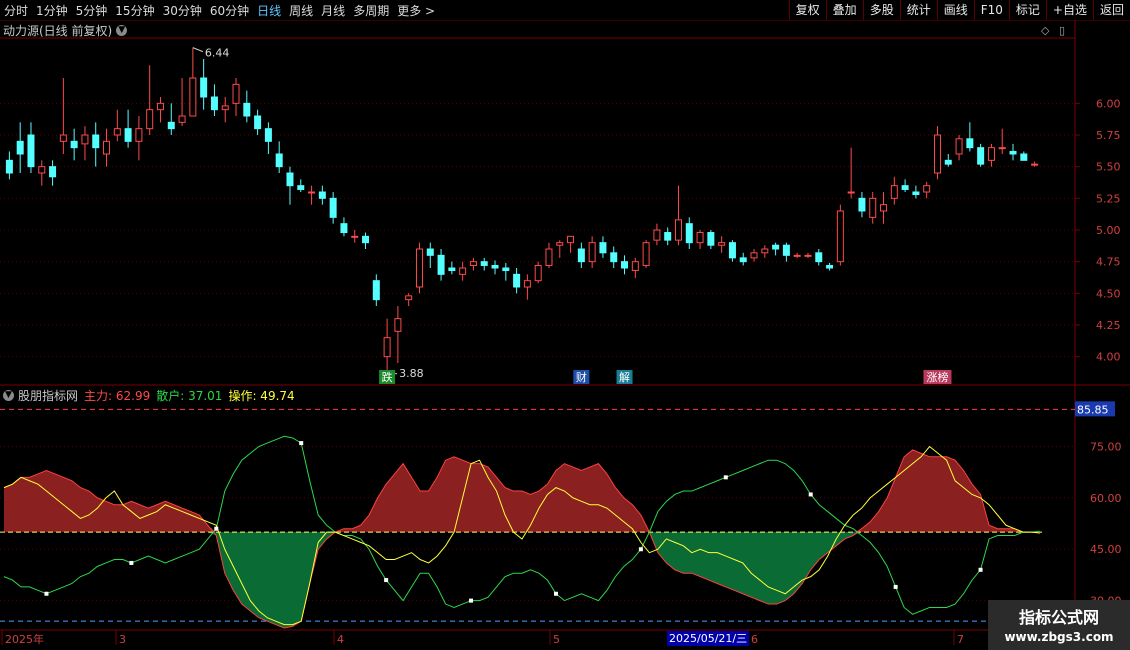  Describe the element at coordinates (217, 53) in the screenshot. I see `high-price-label: 6.44` at that location.